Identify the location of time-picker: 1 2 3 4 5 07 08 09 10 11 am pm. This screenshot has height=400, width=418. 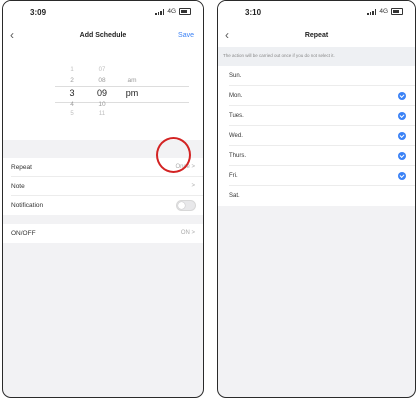
(103, 93).